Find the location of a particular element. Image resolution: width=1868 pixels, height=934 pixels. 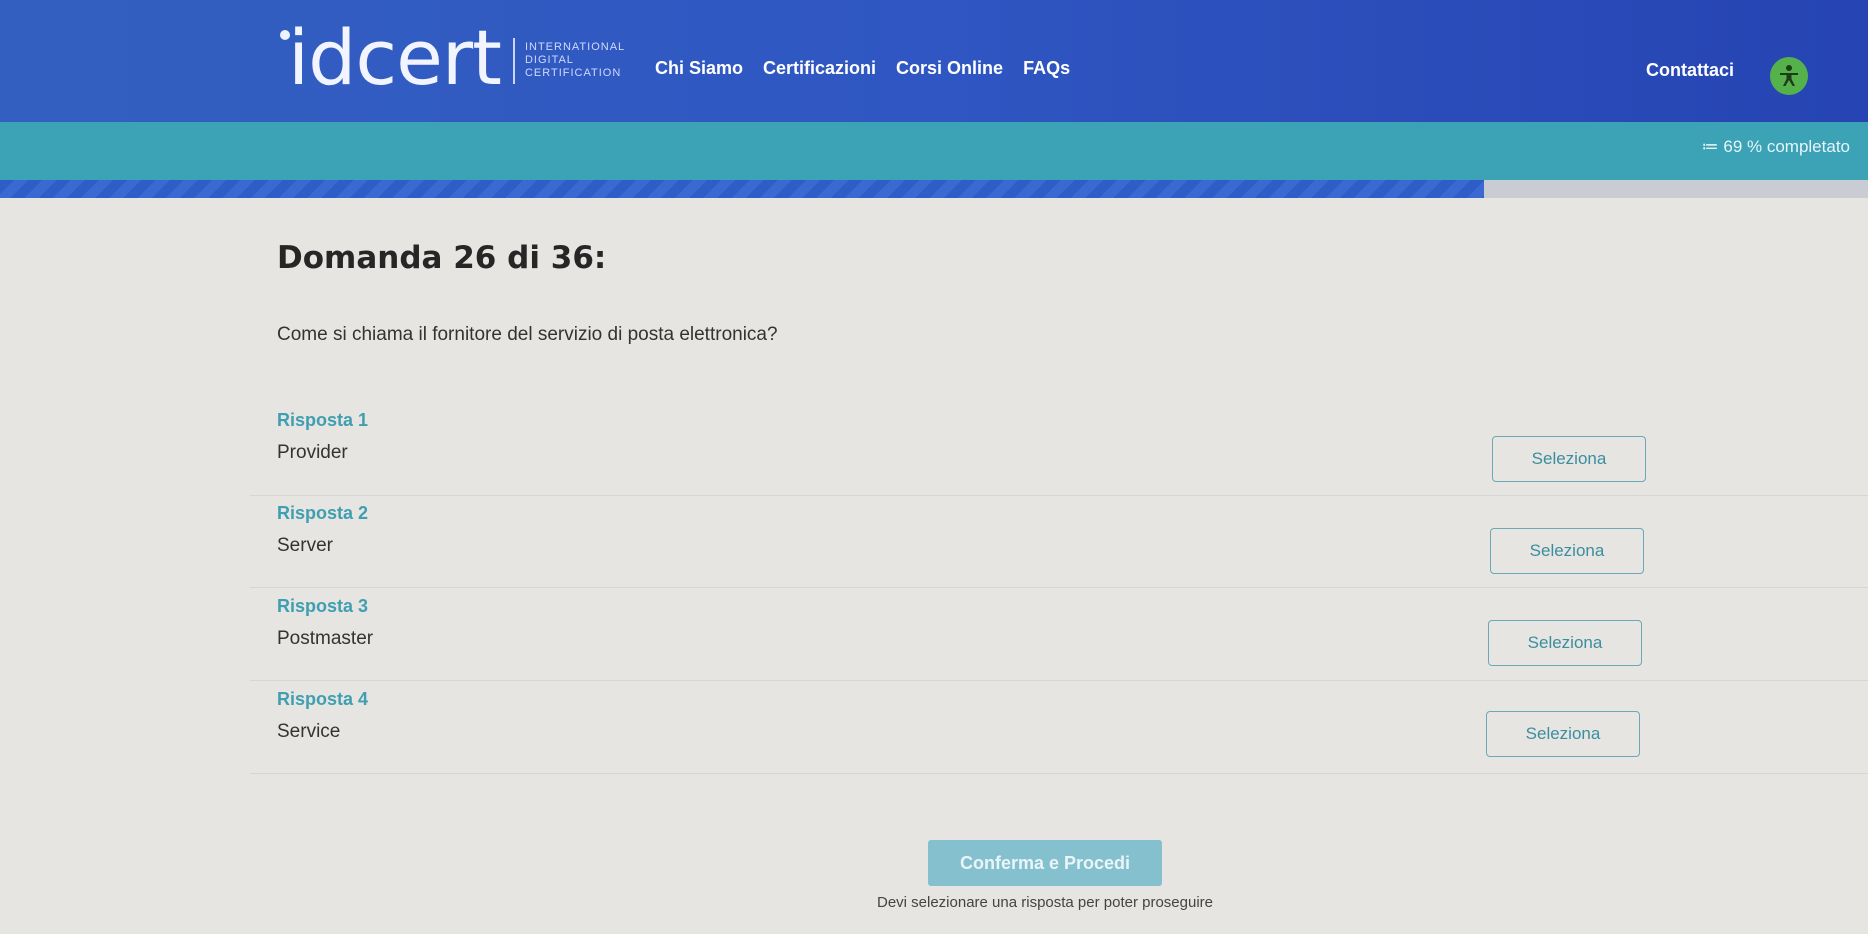

answer-row: Risposta 1 Provider Seleziona is located at coordinates (962, 456).